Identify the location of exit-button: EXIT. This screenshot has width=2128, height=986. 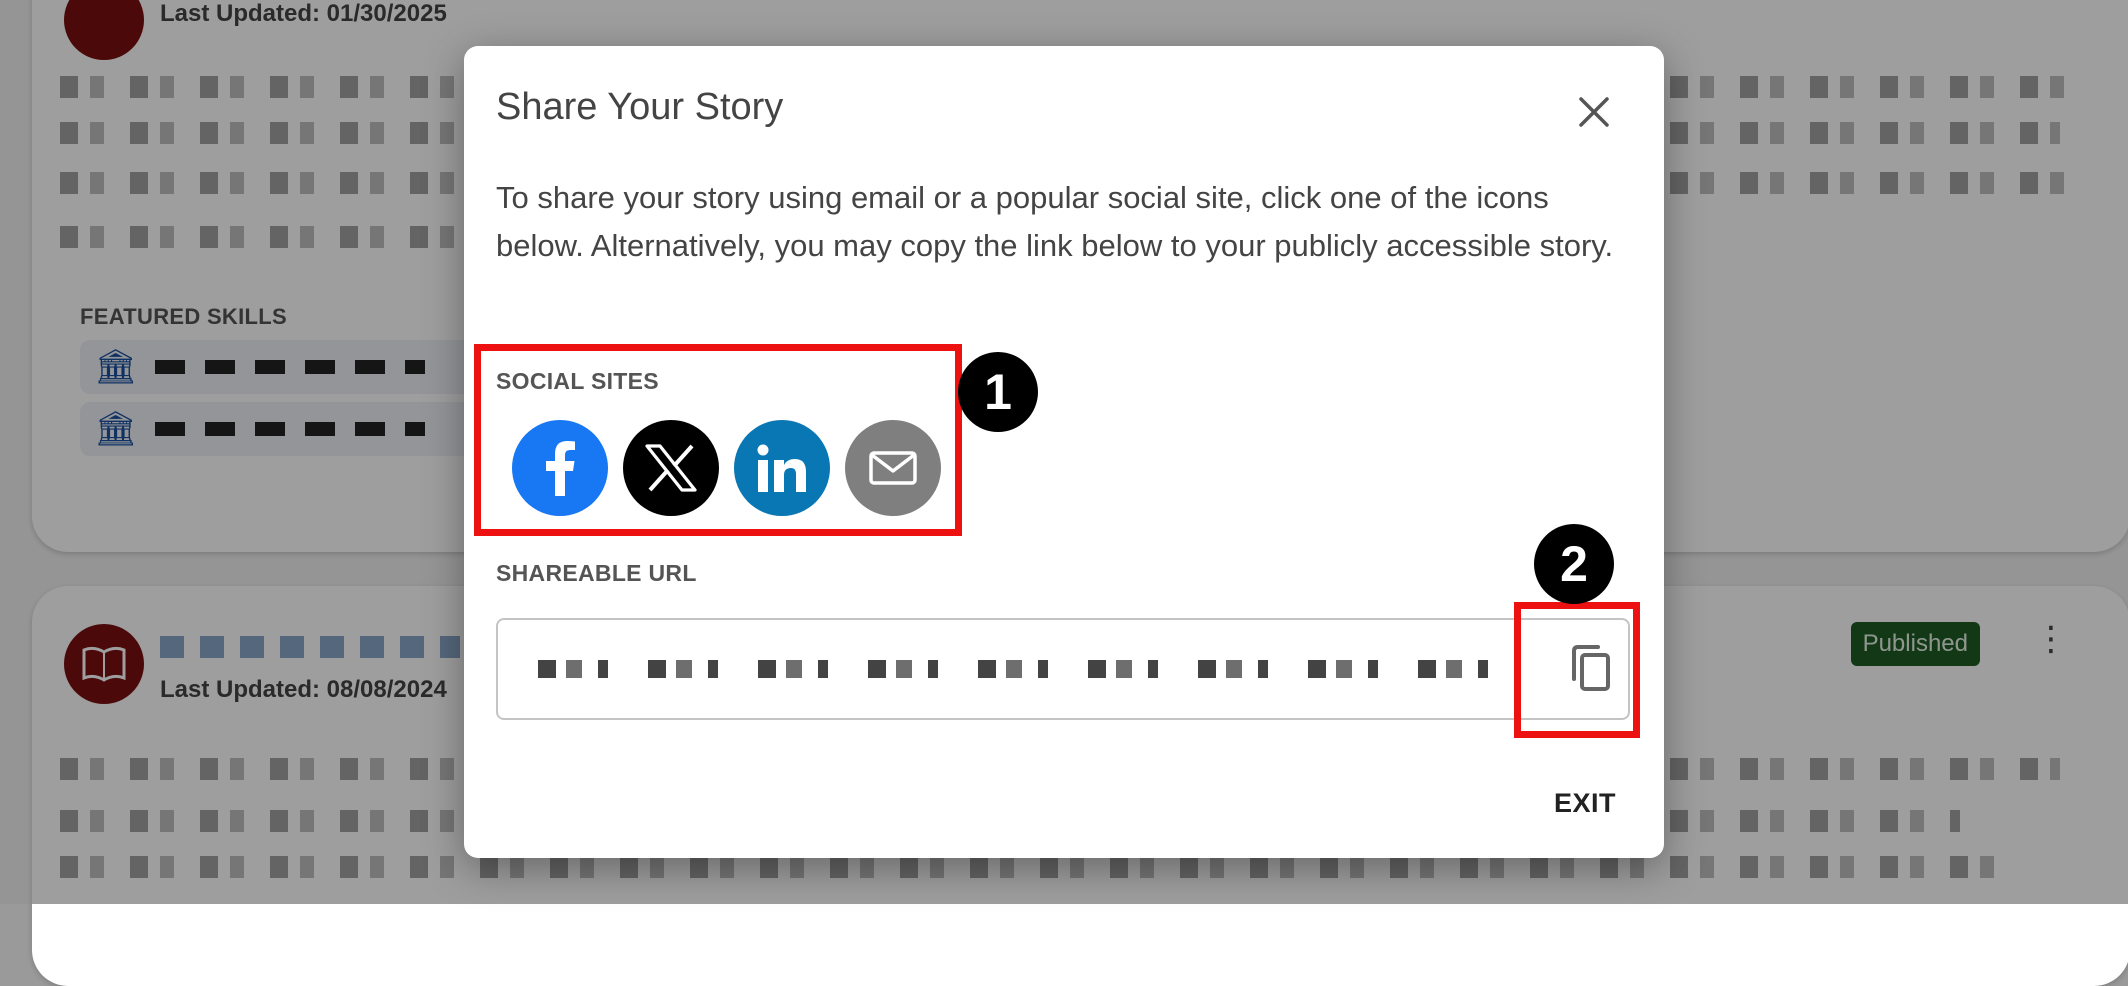
(1585, 803).